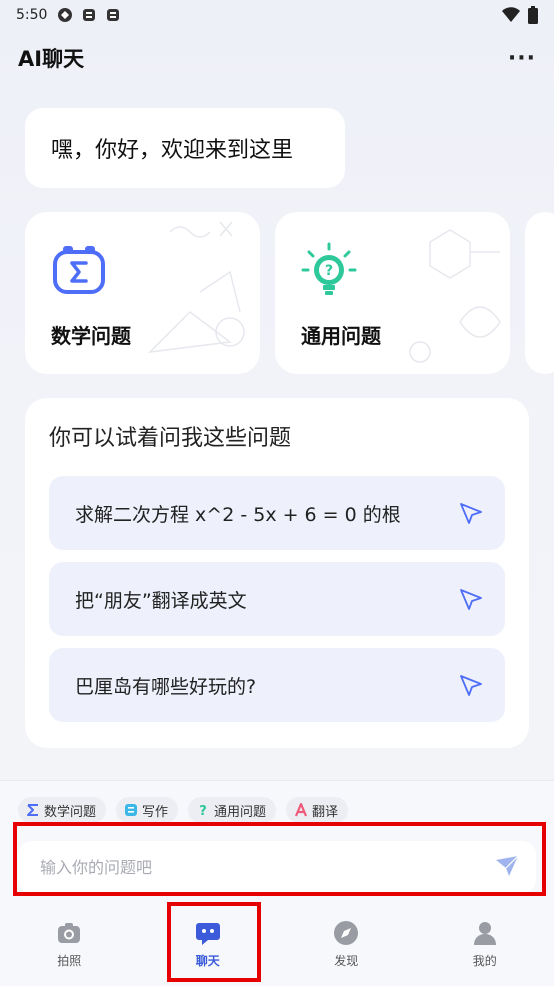  Describe the element at coordinates (69, 945) in the screenshot. I see `tab-camera: 拍照` at that location.